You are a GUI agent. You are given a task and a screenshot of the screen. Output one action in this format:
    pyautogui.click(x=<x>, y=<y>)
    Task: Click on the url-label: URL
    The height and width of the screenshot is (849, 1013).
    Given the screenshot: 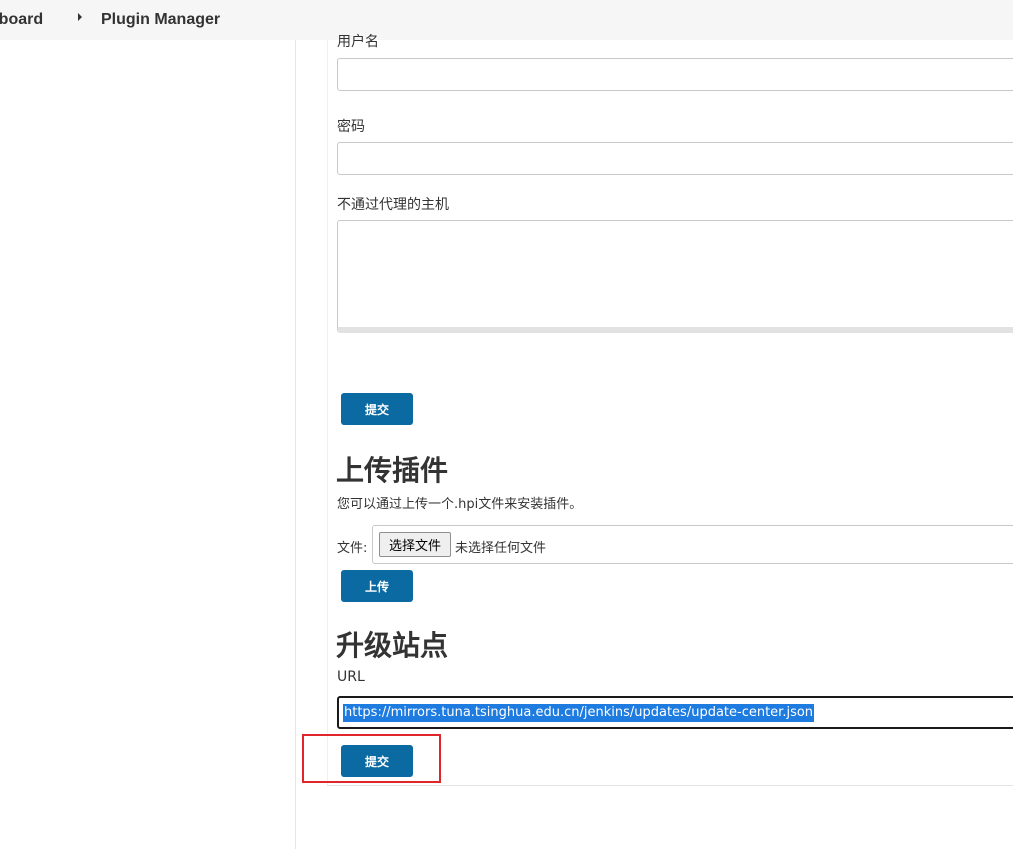 What is the action you would take?
    pyautogui.click(x=351, y=677)
    